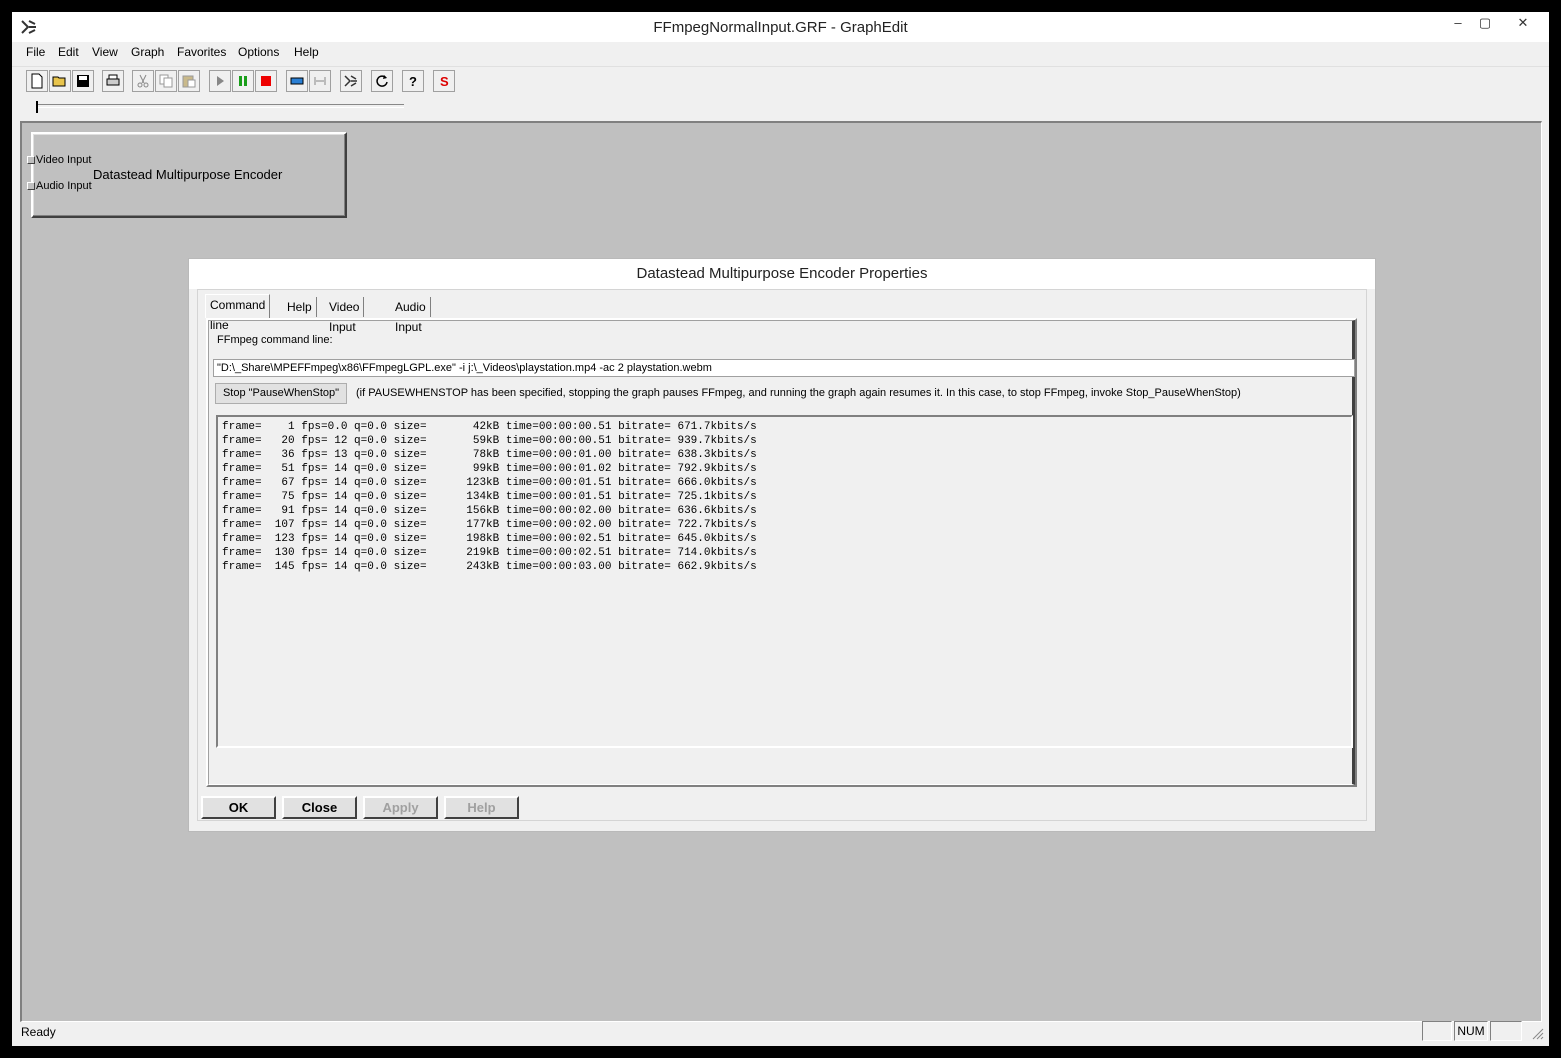 The height and width of the screenshot is (1058, 1561). Describe the element at coordinates (780, 109) in the screenshot. I see `seek-slider` at that location.